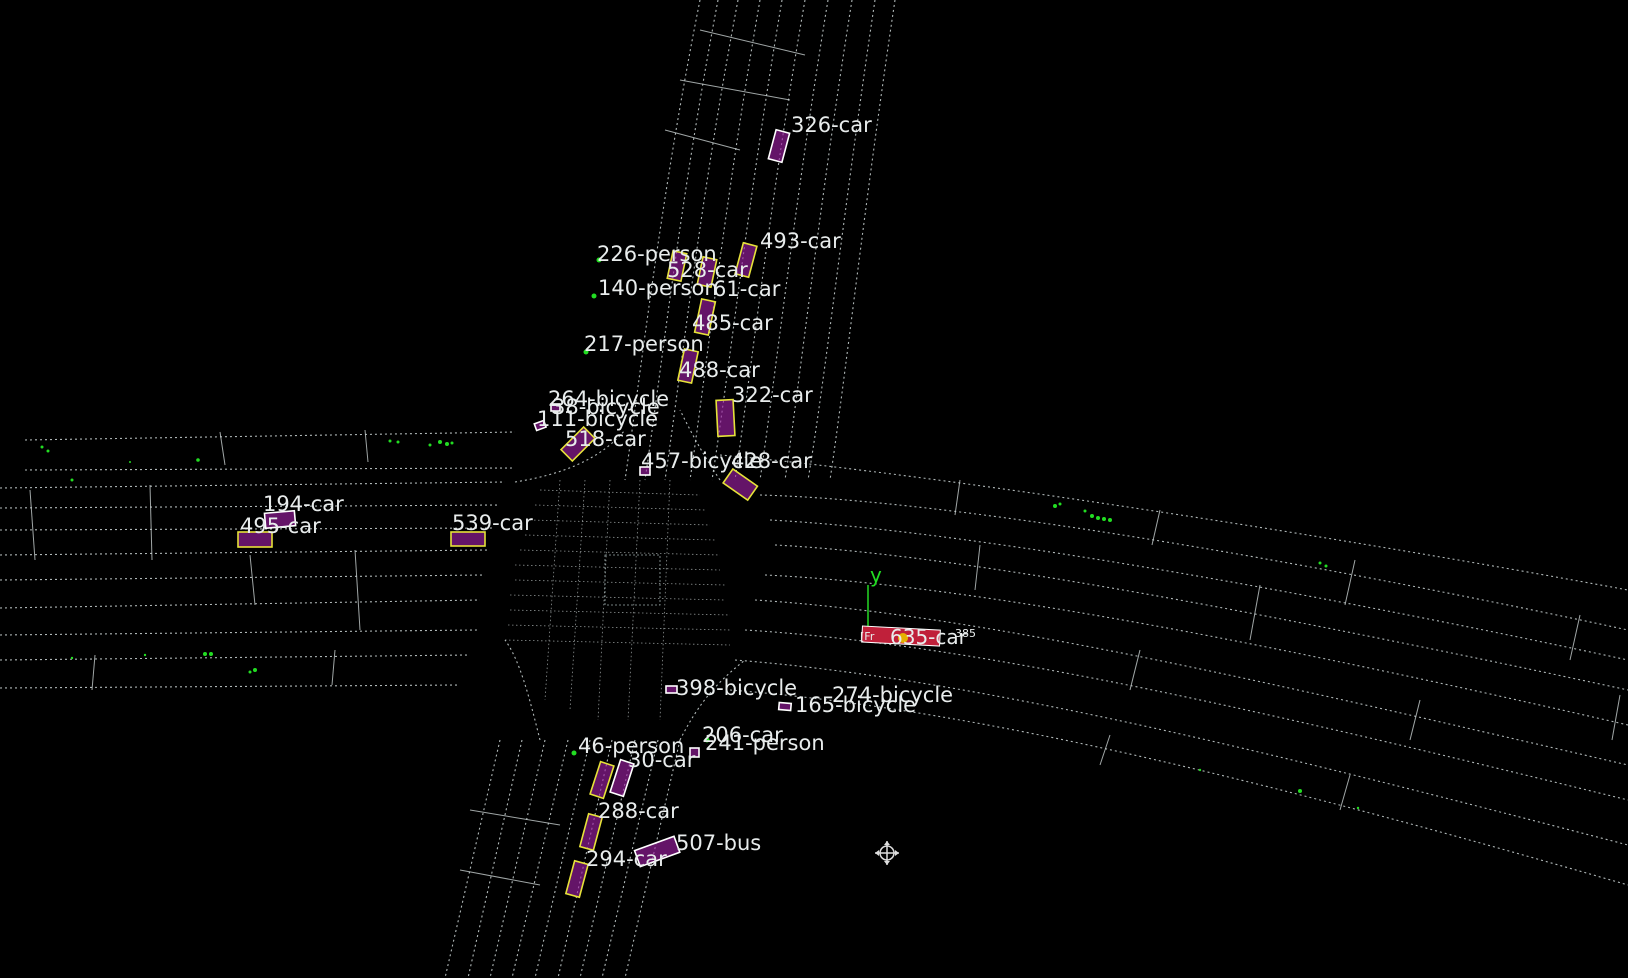 The height and width of the screenshot is (978, 1628). I want to click on box-428-car, so click(740, 484).